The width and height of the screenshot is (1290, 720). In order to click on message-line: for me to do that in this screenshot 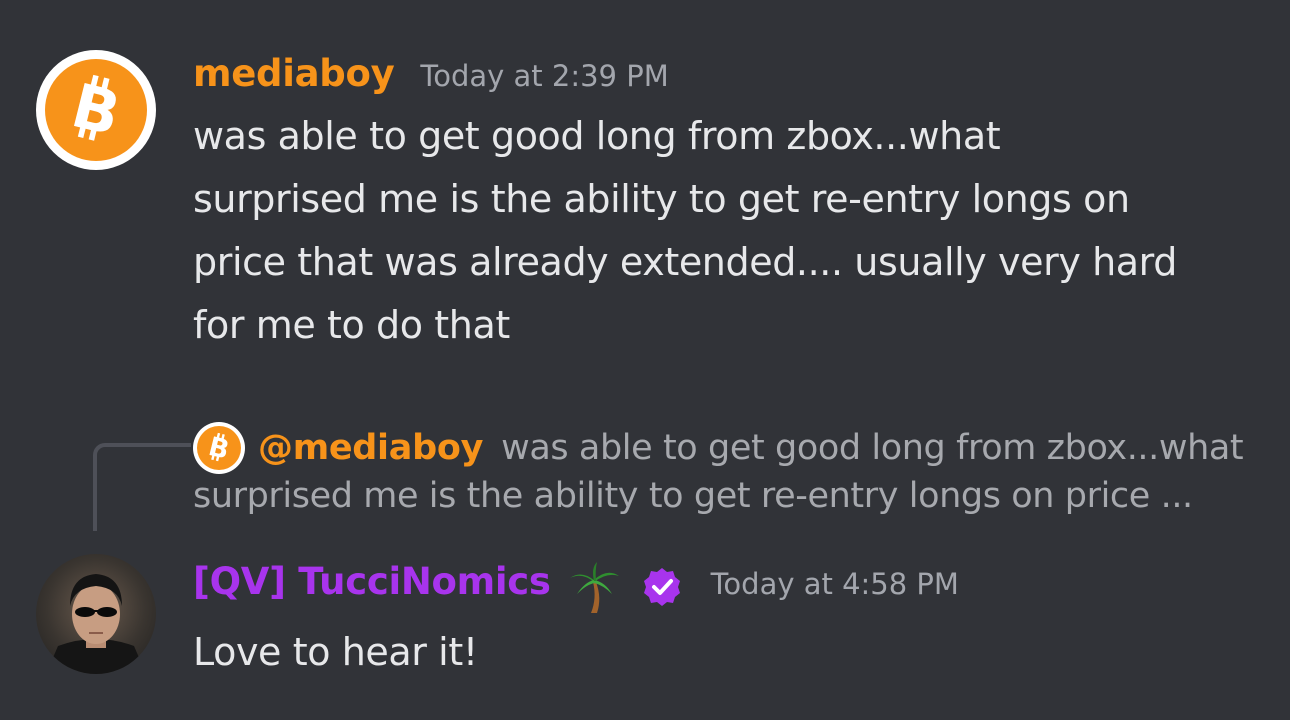, I will do `click(351, 325)`.